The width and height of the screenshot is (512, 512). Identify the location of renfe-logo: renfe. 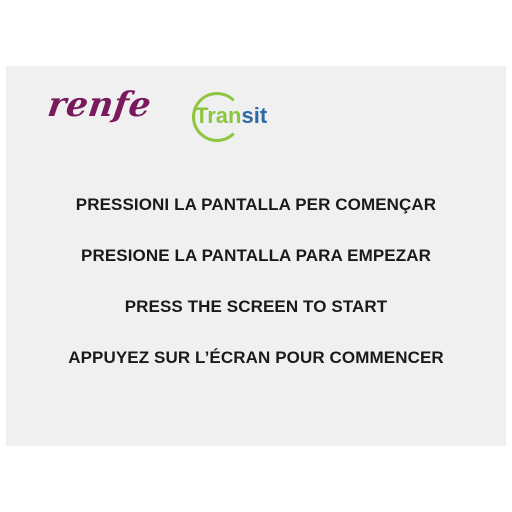
(99, 105).